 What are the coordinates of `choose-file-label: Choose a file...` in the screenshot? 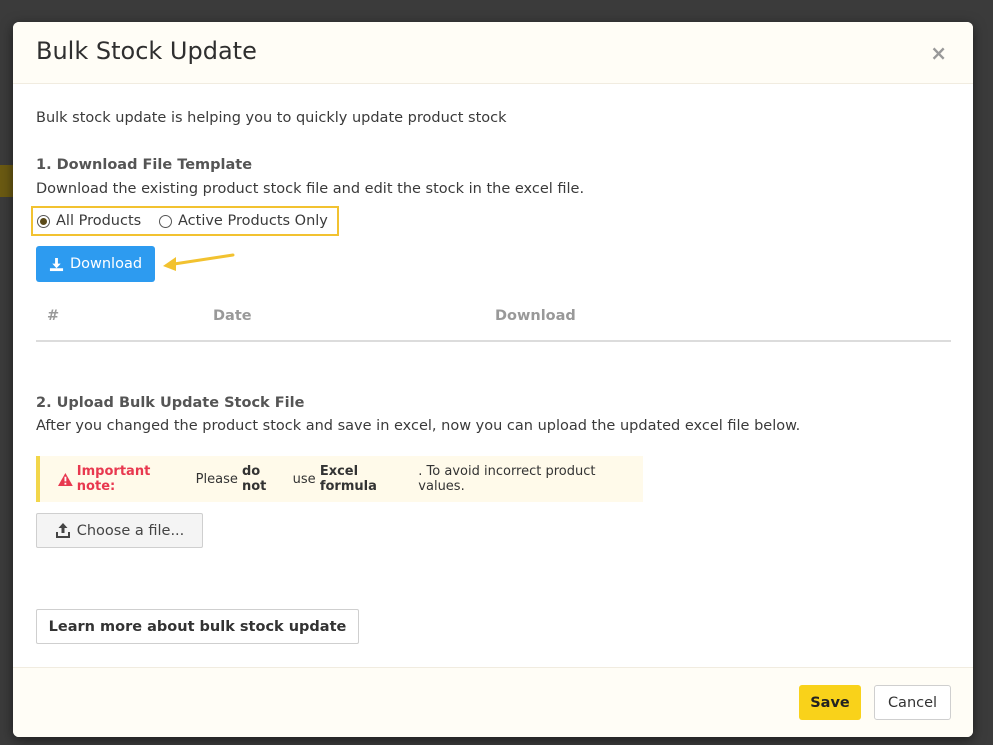 It's located at (130, 530).